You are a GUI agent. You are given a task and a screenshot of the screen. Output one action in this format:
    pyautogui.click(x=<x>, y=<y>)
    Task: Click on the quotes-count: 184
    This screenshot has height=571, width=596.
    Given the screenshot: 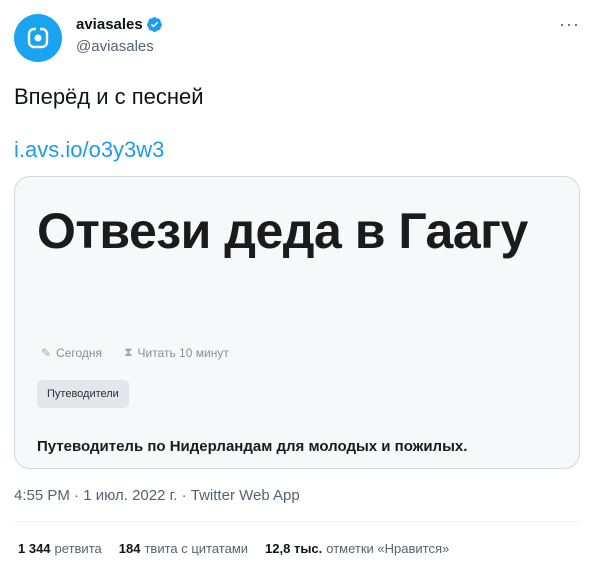 What is the action you would take?
    pyautogui.click(x=129, y=548)
    